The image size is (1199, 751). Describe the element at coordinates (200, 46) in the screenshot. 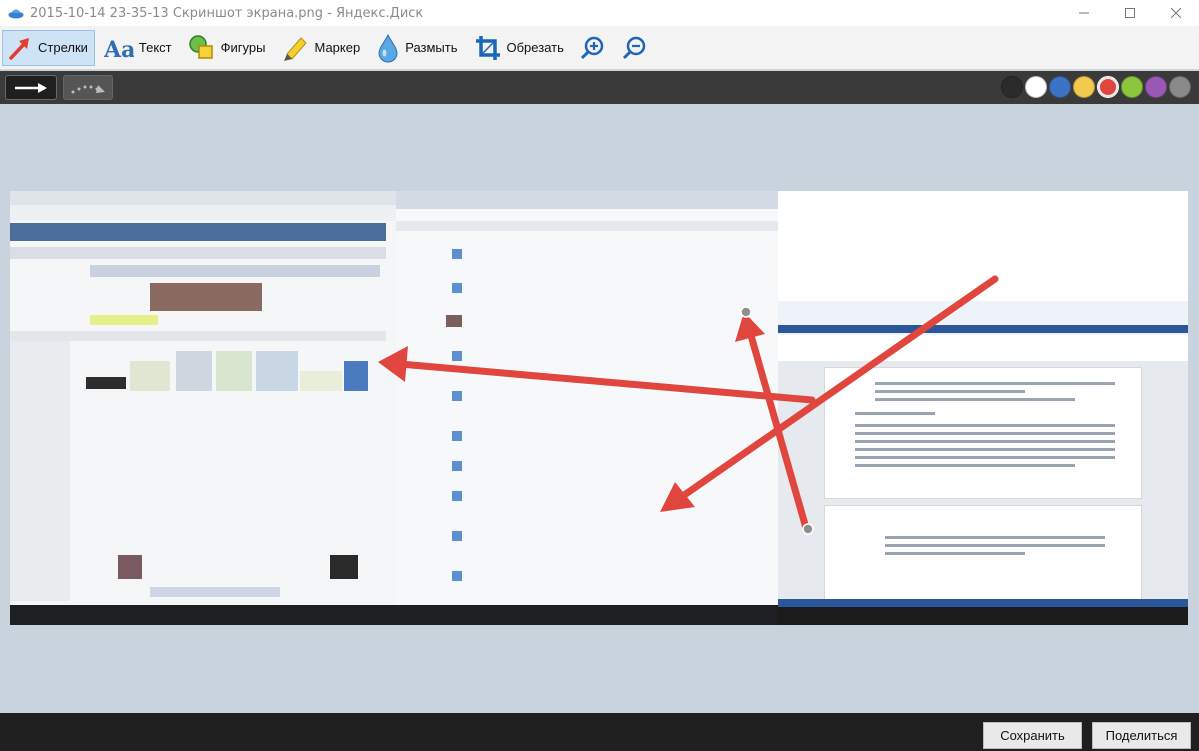

I see `shapes-icon` at that location.